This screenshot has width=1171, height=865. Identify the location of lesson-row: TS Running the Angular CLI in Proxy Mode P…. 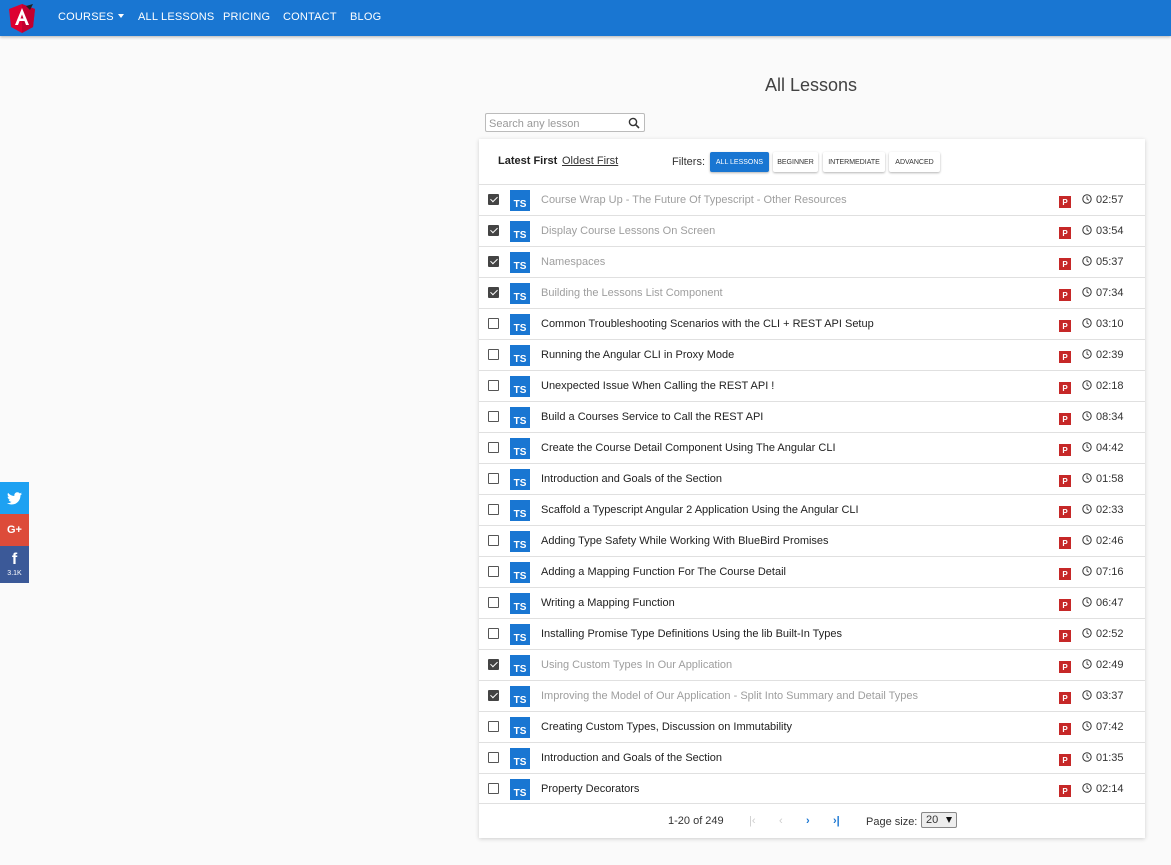
(812, 354).